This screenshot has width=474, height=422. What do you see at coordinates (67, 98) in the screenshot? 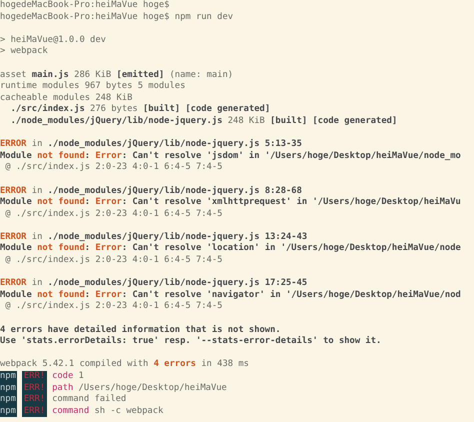
I see `terminal-line: cacheable modules 248 KiB` at bounding box center [67, 98].